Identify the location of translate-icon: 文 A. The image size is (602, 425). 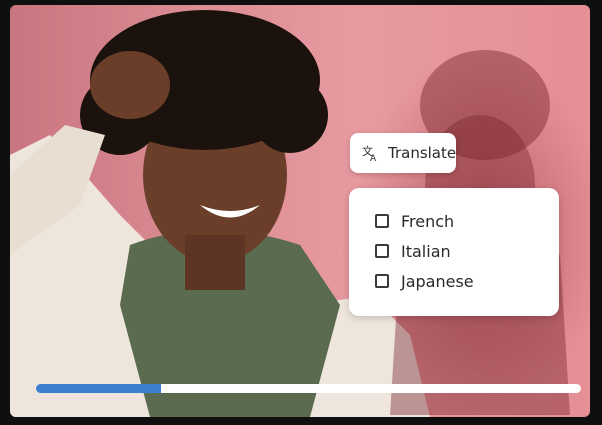
(371, 154).